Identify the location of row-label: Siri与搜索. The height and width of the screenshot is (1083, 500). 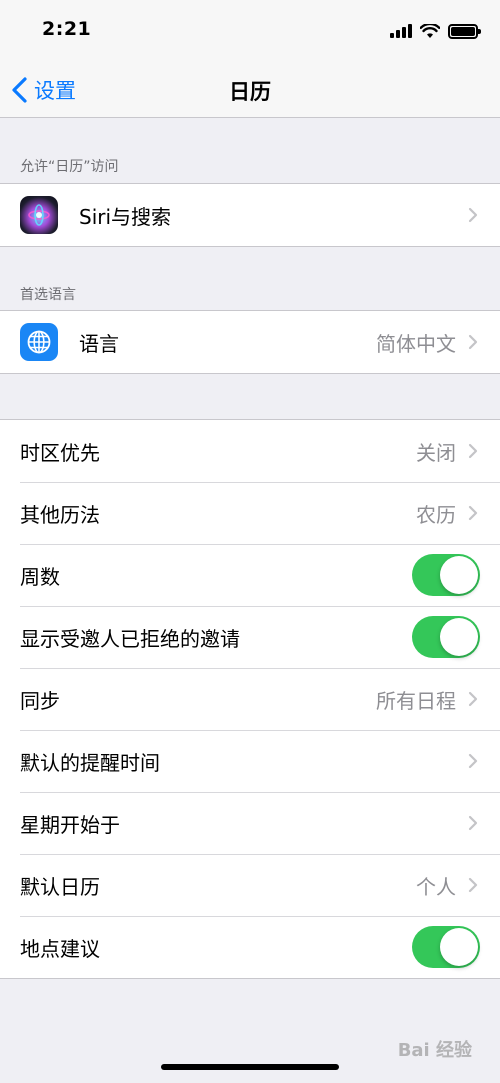
(125, 216).